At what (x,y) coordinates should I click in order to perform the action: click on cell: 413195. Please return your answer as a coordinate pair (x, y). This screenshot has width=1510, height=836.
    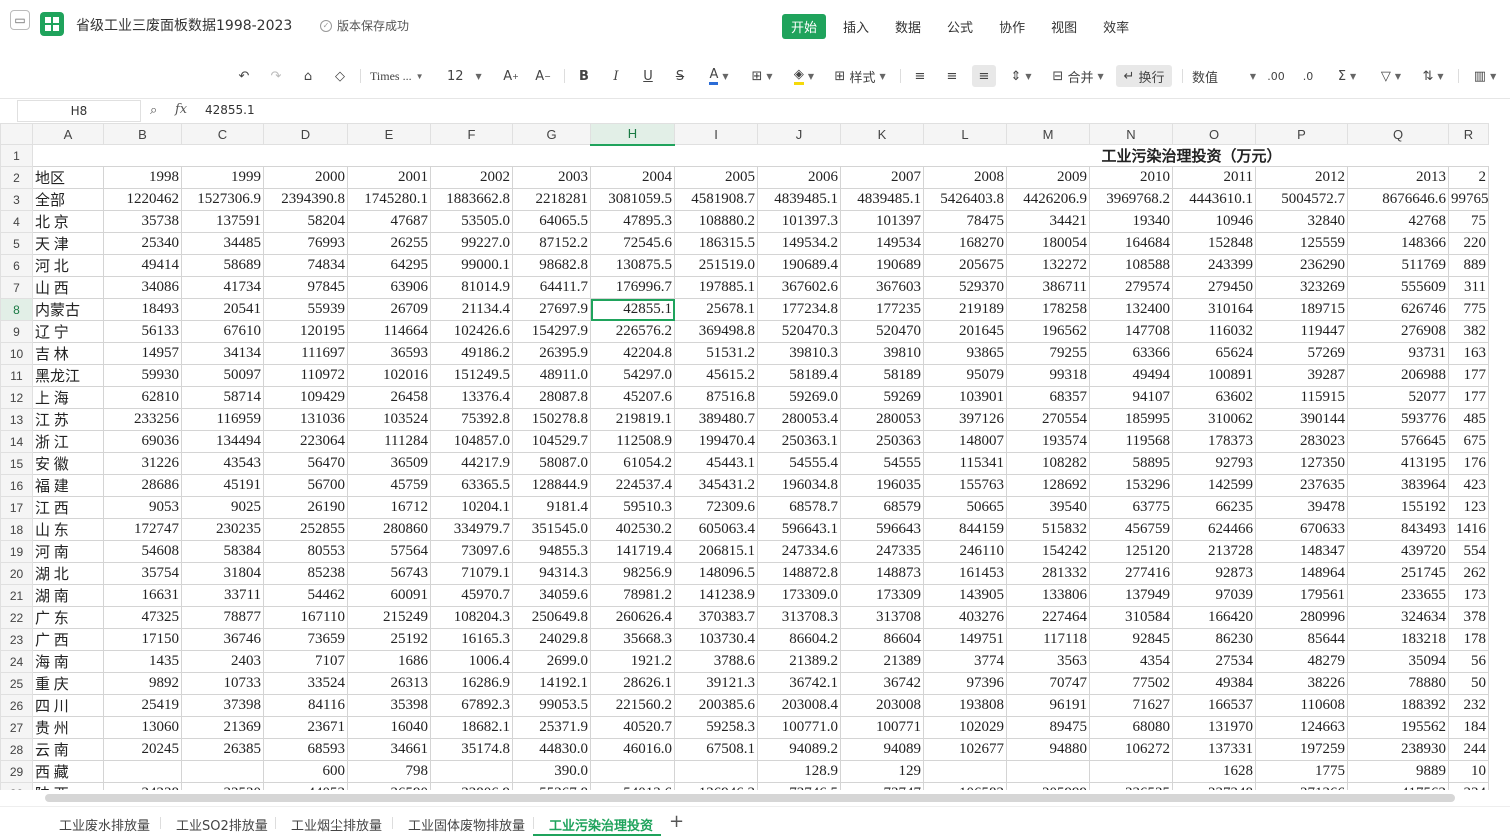
    Looking at the image, I should click on (1398, 463).